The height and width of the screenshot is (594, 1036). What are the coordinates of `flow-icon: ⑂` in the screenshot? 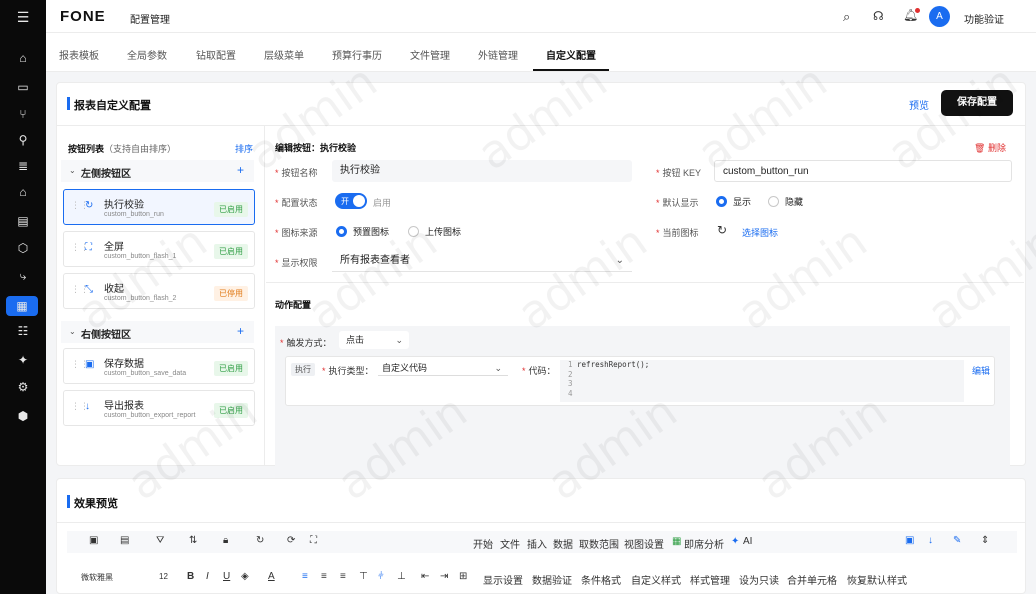 It's located at (23, 114).